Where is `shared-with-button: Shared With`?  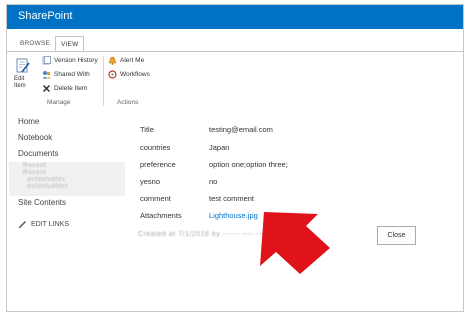 shared-with-button: Shared With is located at coordinates (66, 74).